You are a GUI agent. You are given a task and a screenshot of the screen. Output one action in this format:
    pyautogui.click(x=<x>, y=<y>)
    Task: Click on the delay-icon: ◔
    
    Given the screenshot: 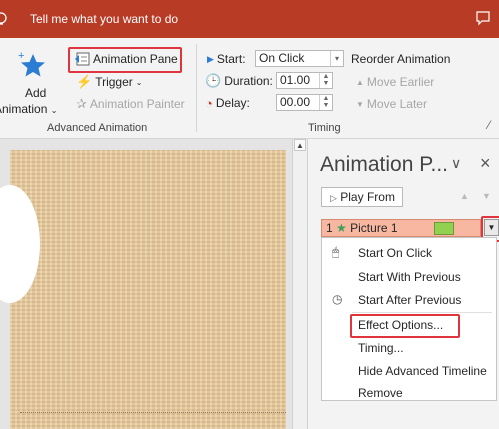 What is the action you would take?
    pyautogui.click(x=209, y=103)
    